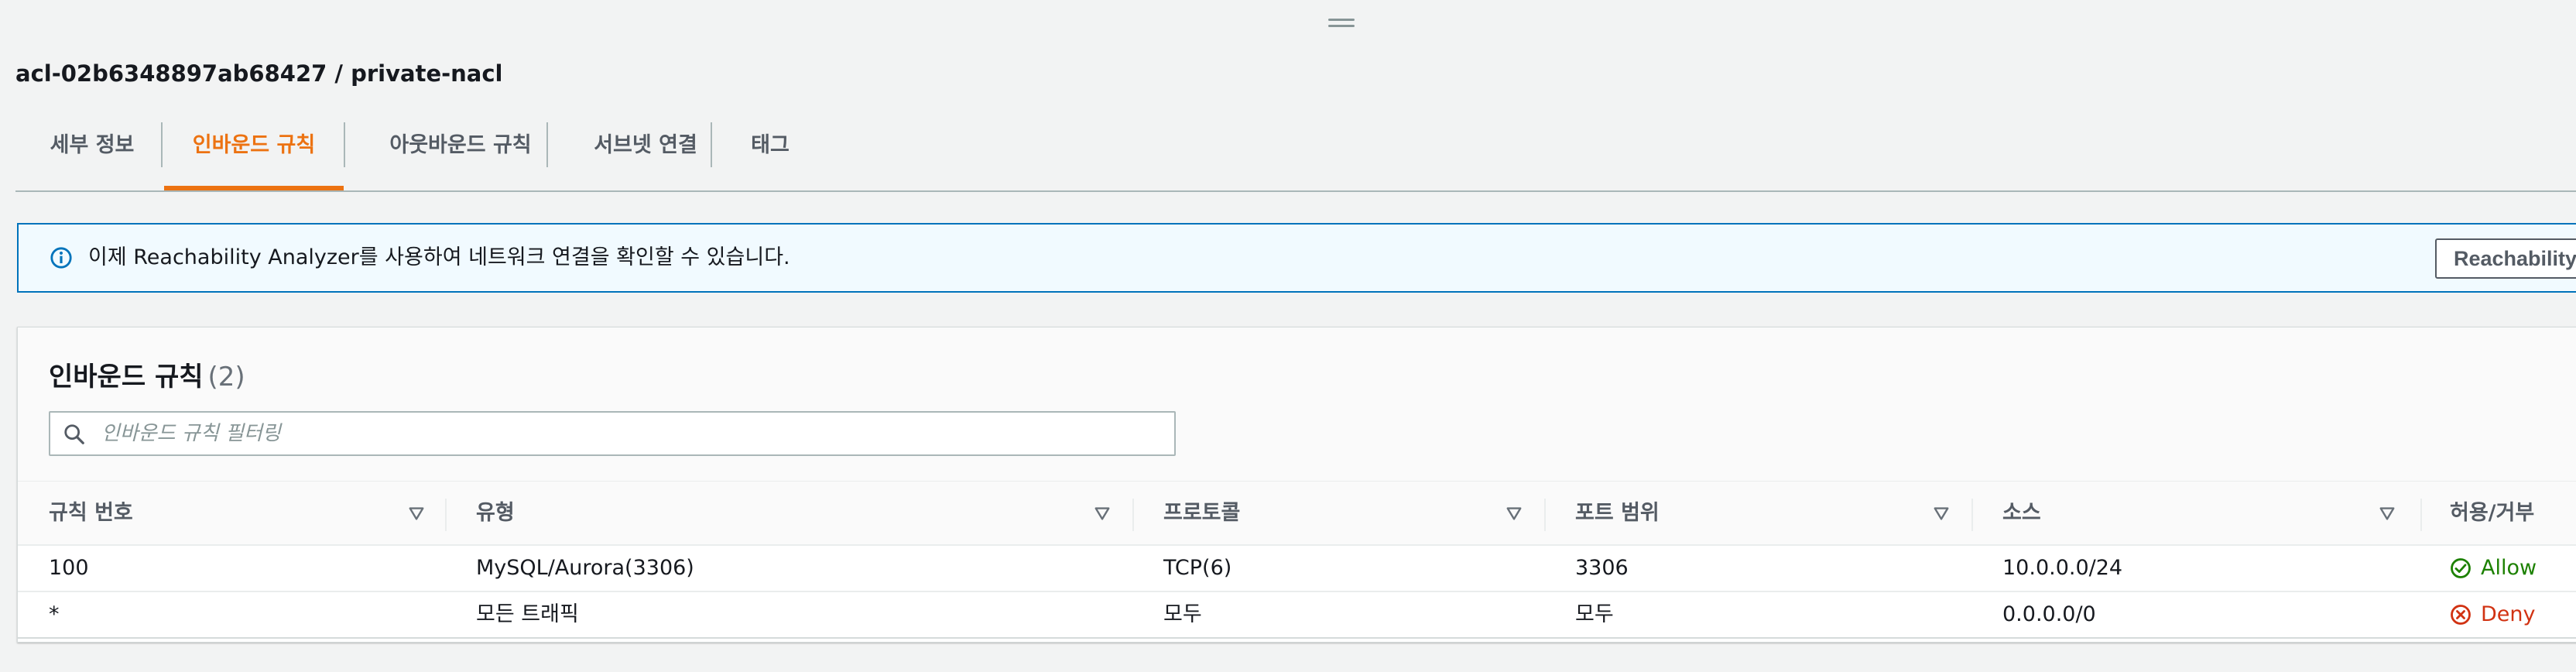  I want to click on tab-bar: 세부 정보 인바운드 규칙 아웃바운드 규칙 서브넷 연결 태그, so click(1295, 153).